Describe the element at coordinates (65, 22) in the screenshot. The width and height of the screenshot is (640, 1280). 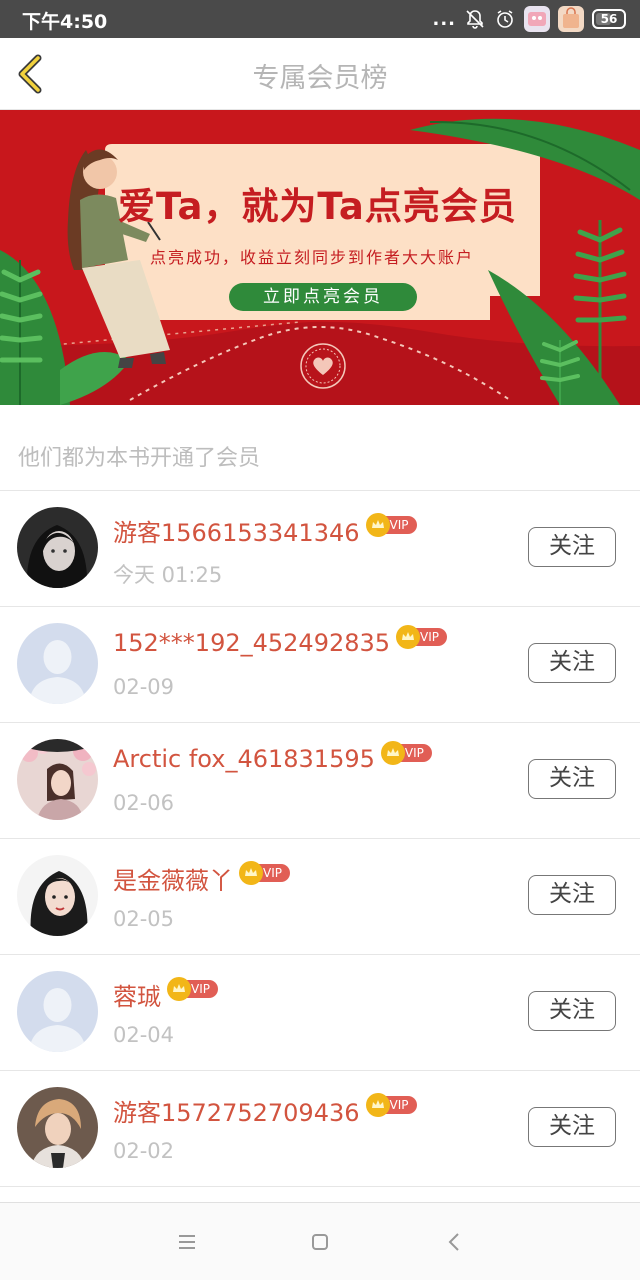
I see `status-time: 下午4:50` at that location.